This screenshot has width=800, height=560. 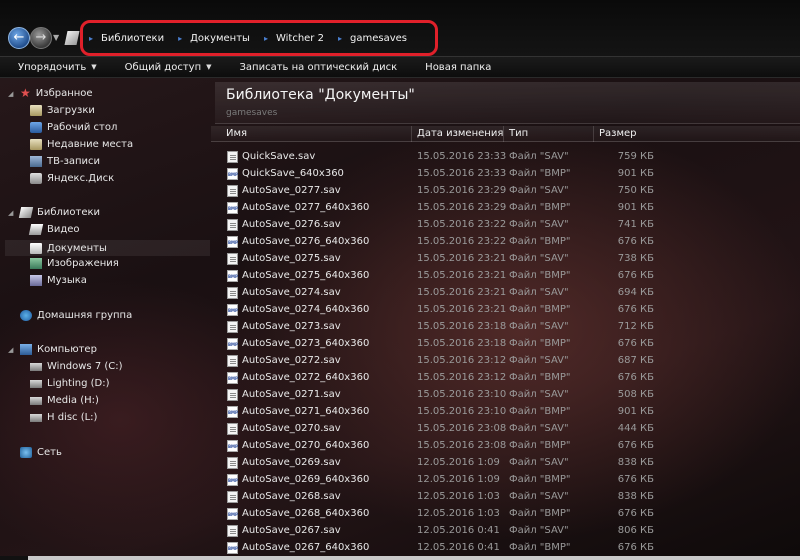 What do you see at coordinates (635, 411) in the screenshot?
I see `file-size: 901 КБ` at bounding box center [635, 411].